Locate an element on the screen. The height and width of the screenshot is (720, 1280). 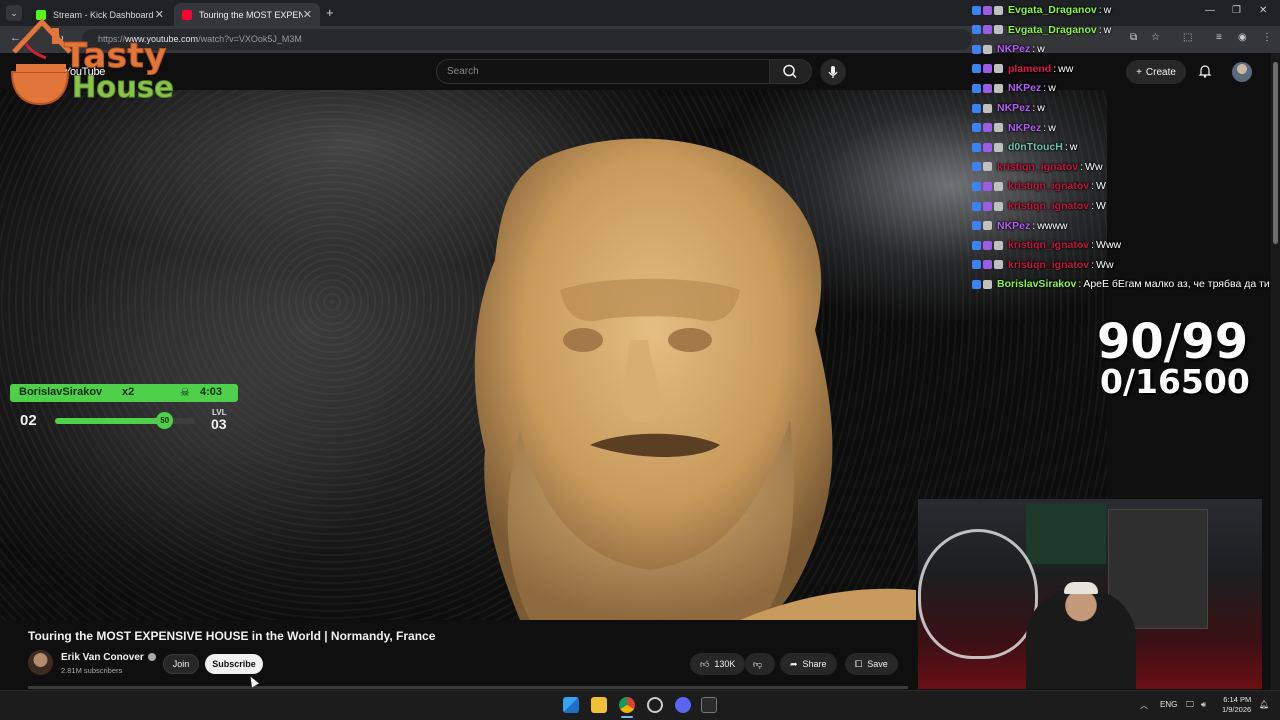
save-label: Save is located at coordinates (877, 664).